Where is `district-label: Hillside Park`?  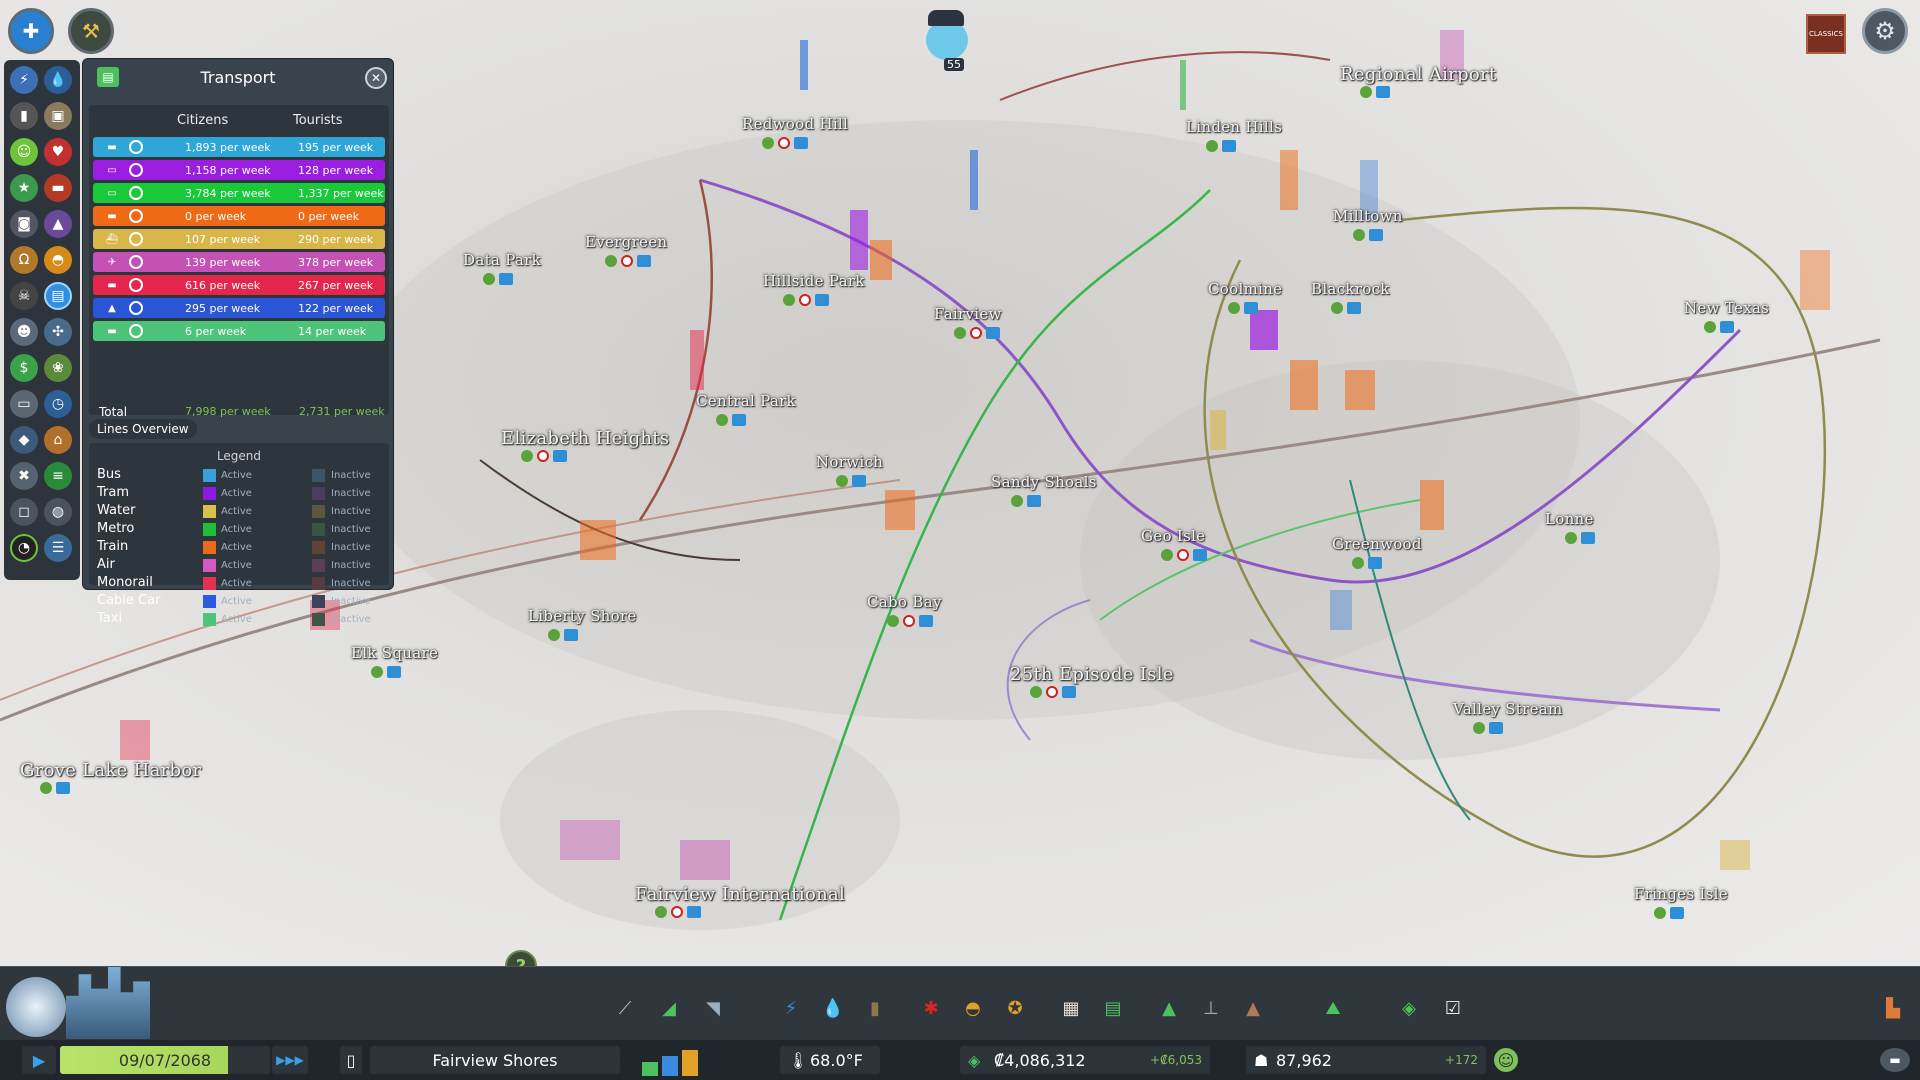 district-label: Hillside Park is located at coordinates (814, 281).